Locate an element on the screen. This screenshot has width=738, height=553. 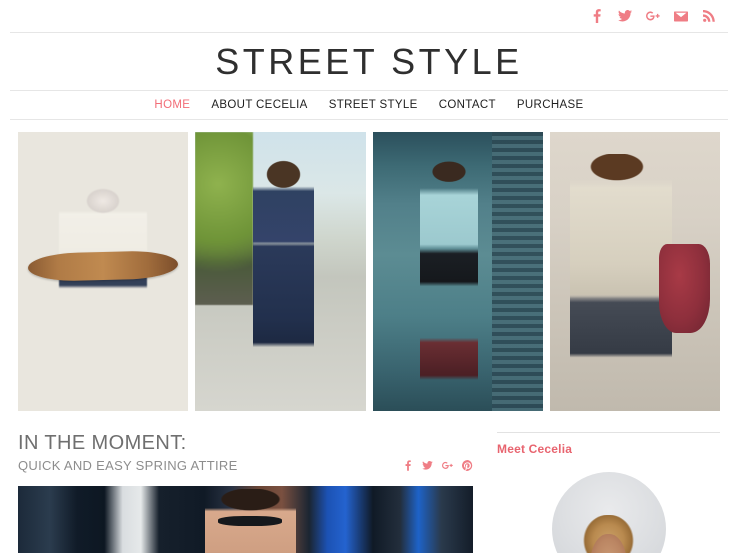
avatar-container is located at coordinates (608, 512).